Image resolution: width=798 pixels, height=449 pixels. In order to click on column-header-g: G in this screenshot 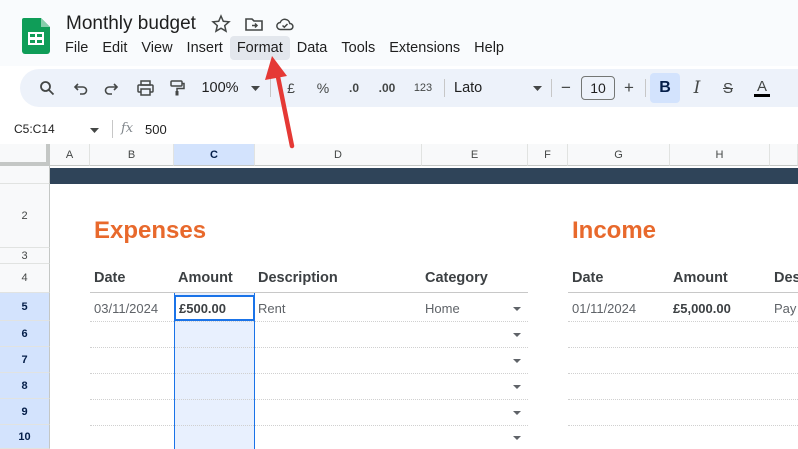, I will do `click(619, 155)`.